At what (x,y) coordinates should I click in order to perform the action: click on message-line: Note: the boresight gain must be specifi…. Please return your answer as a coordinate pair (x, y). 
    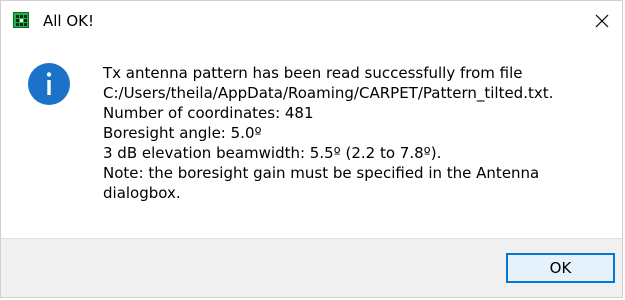
    Looking at the image, I should click on (321, 173).